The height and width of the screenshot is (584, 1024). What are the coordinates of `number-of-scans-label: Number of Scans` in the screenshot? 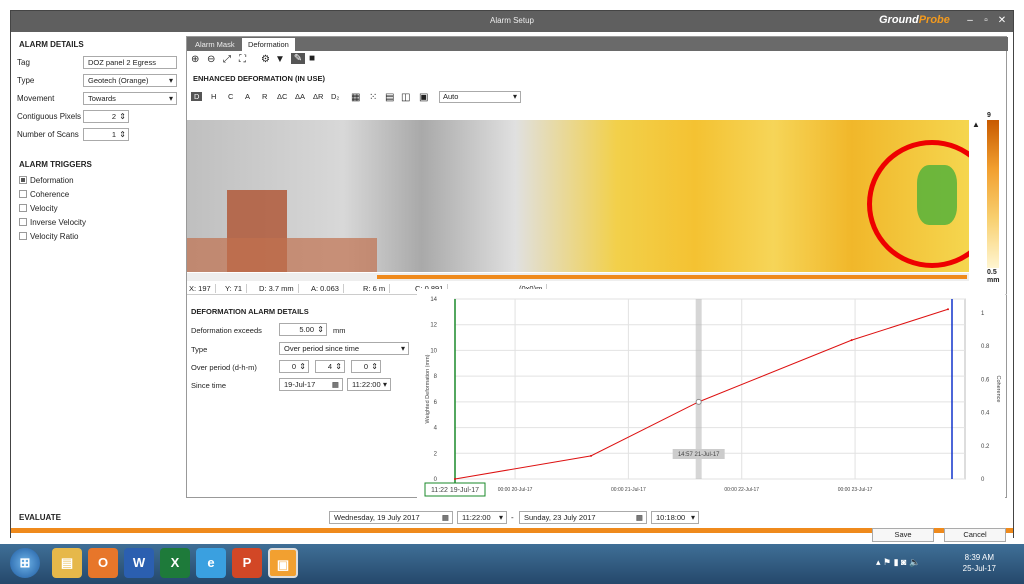 It's located at (48, 134).